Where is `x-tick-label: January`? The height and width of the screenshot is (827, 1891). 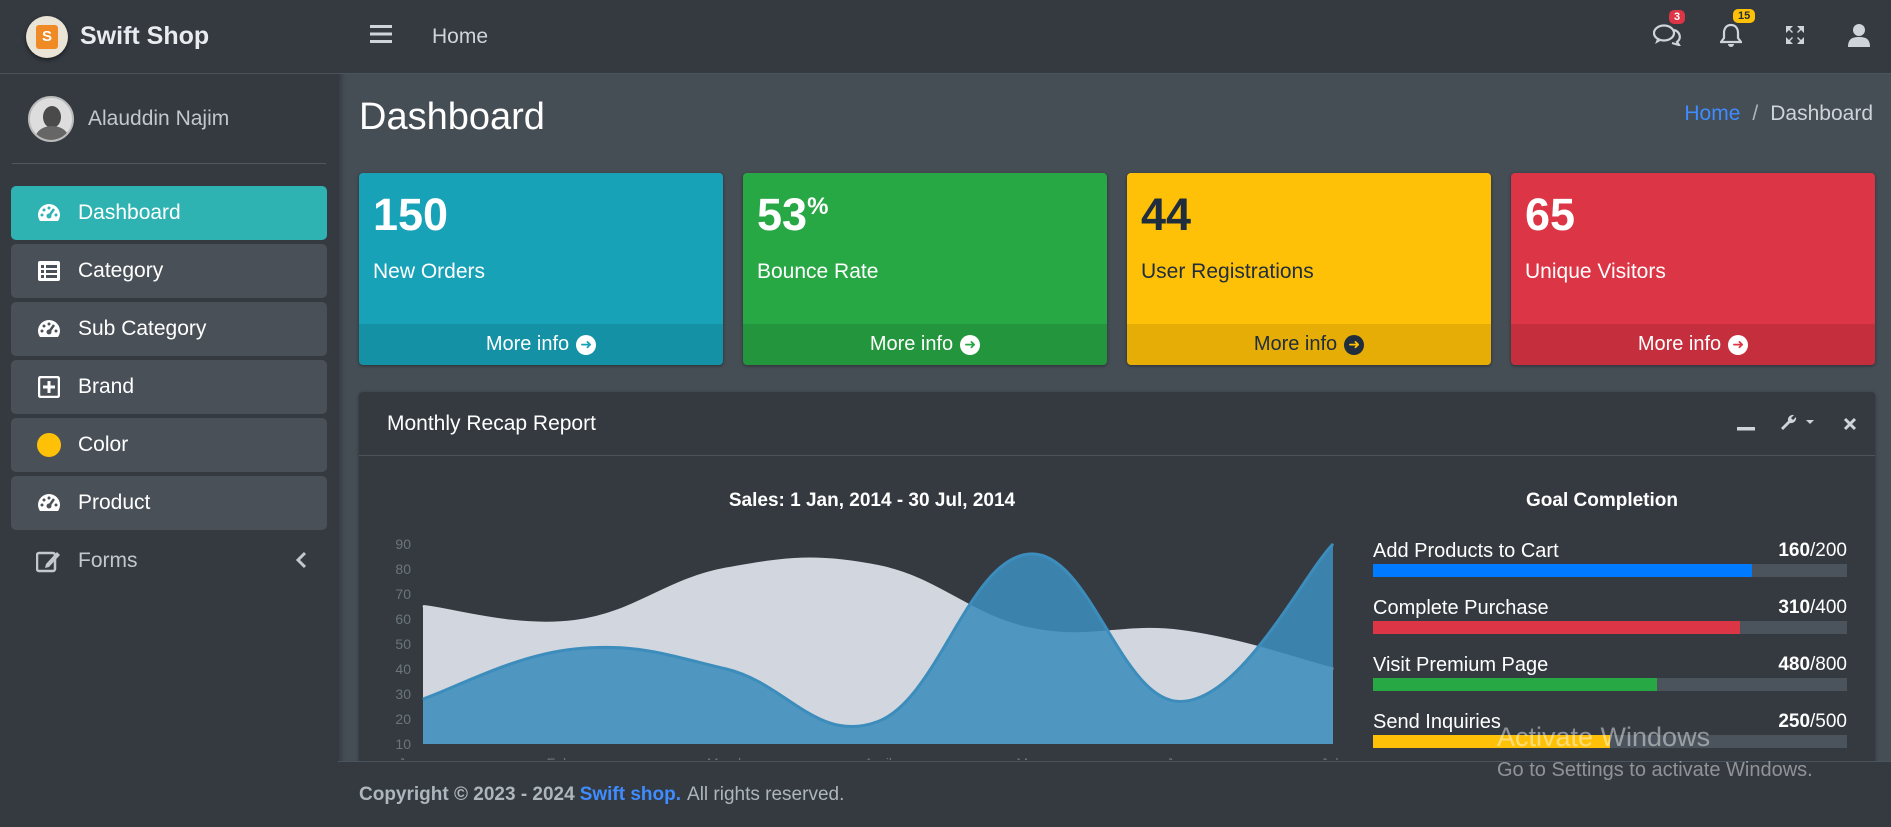
x-tick-label: January is located at coordinates (423, 757).